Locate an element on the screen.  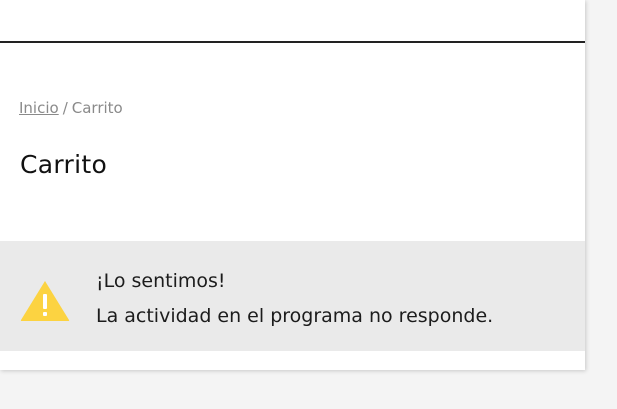
alert-message: La actividad en el programa no responde. is located at coordinates (295, 316).